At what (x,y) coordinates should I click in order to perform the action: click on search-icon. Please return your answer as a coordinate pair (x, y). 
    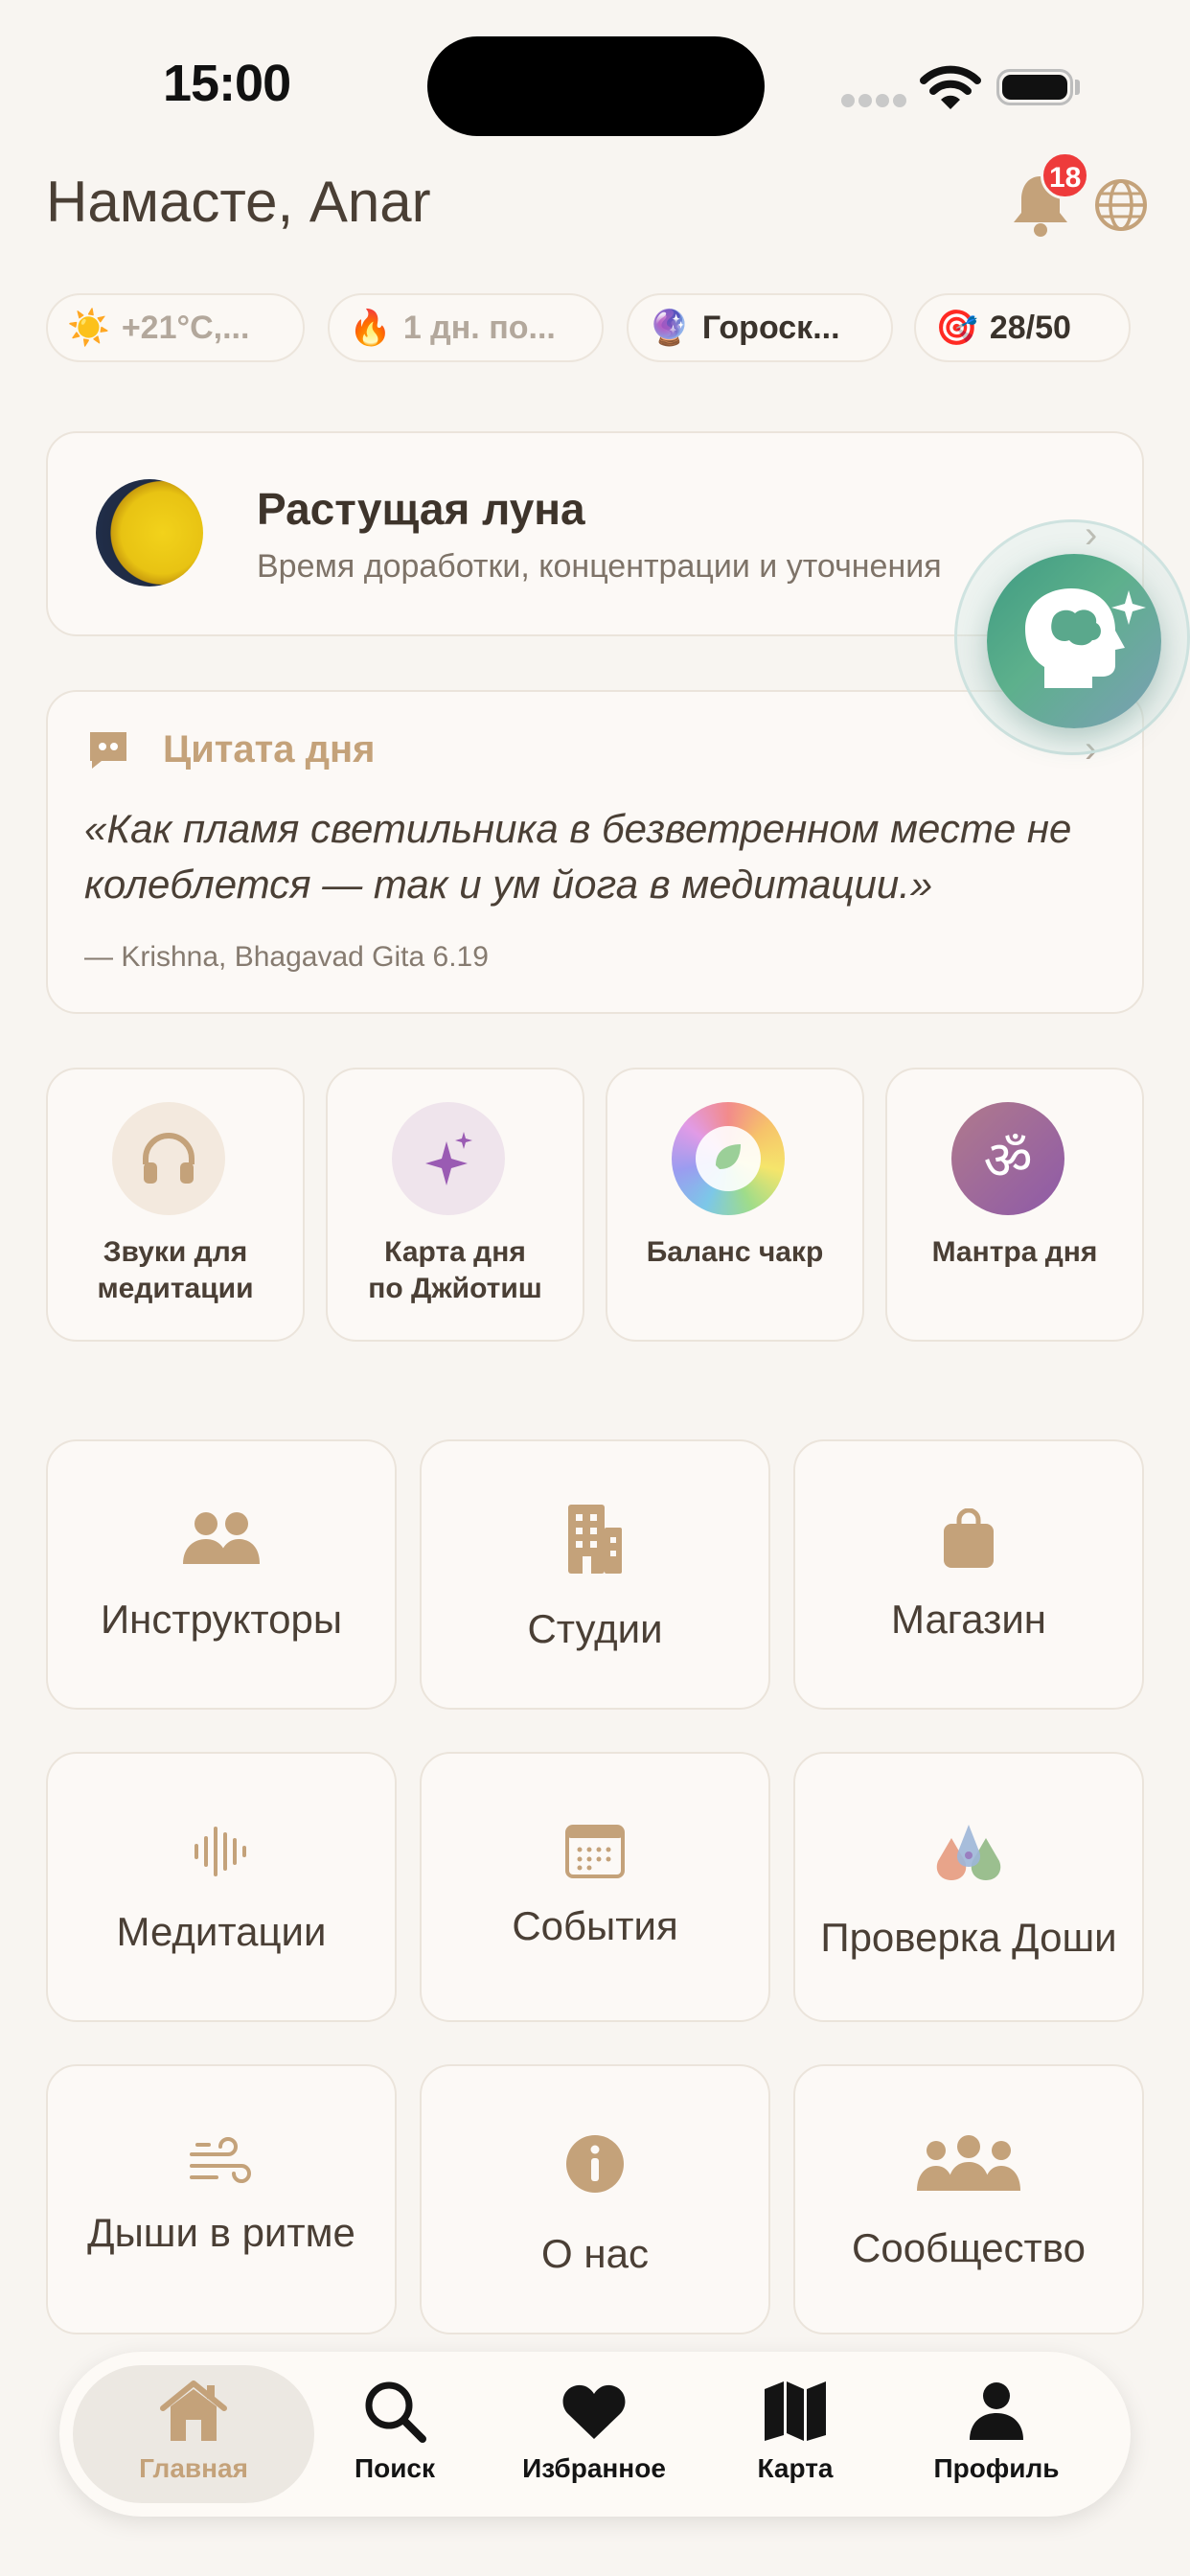
    Looking at the image, I should click on (395, 2411).